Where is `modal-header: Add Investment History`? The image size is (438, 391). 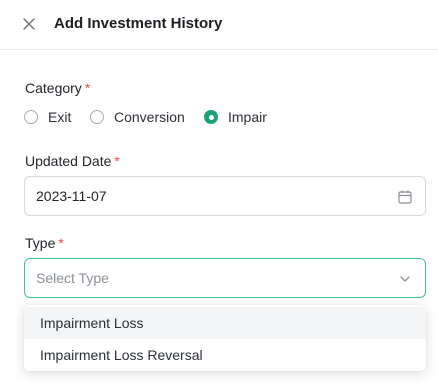 modal-header: Add Investment History is located at coordinates (219, 25).